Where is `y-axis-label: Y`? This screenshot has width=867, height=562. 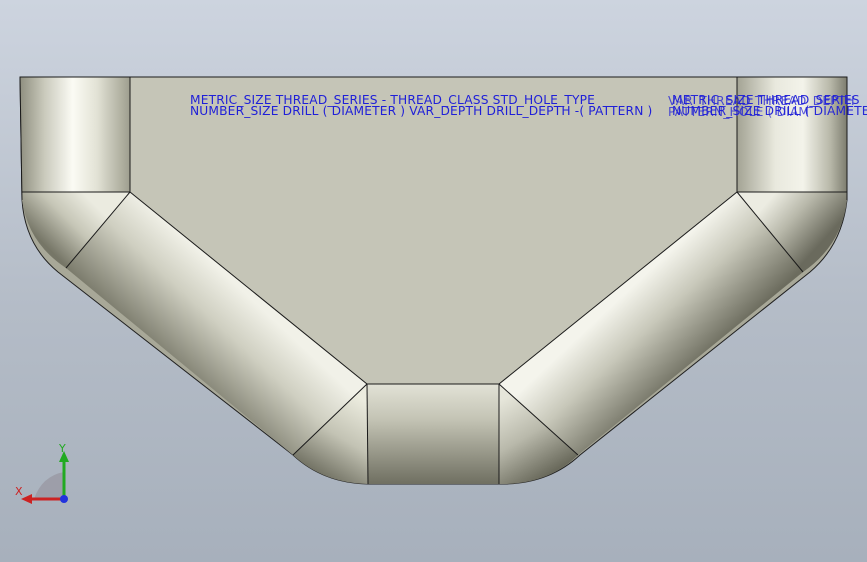
y-axis-label: Y is located at coordinates (62, 448).